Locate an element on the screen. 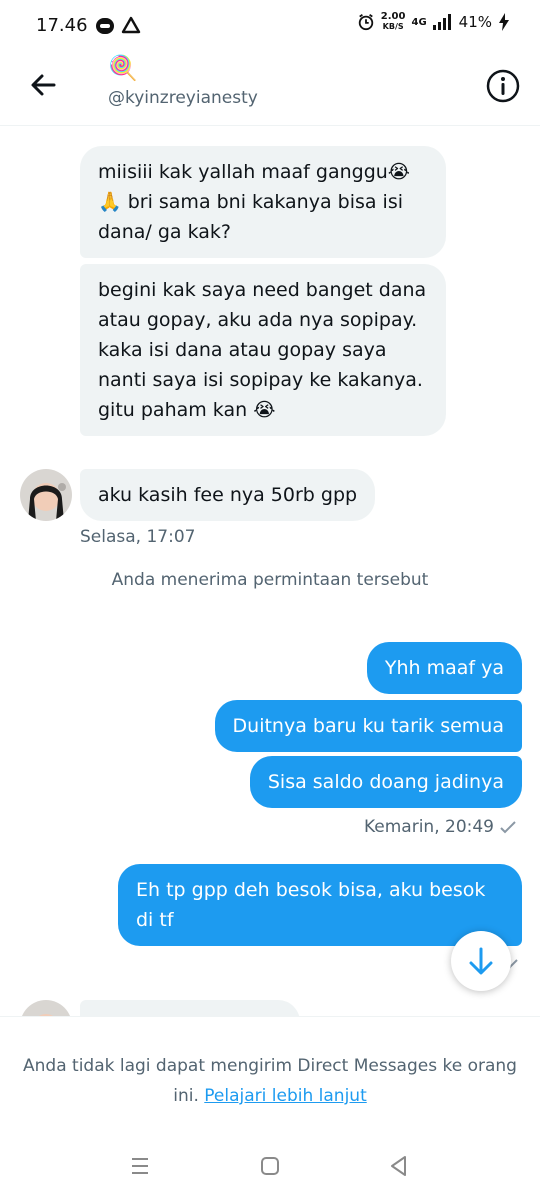  info-icon is located at coordinates (503, 86).